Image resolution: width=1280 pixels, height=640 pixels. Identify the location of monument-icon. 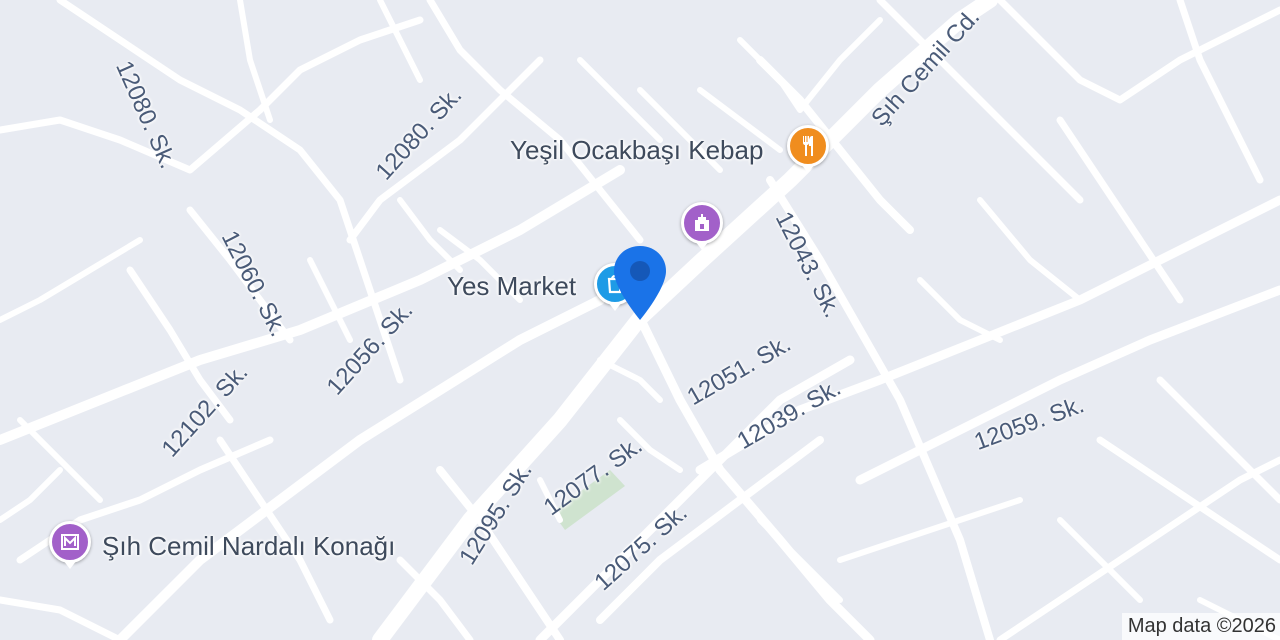
(702, 222).